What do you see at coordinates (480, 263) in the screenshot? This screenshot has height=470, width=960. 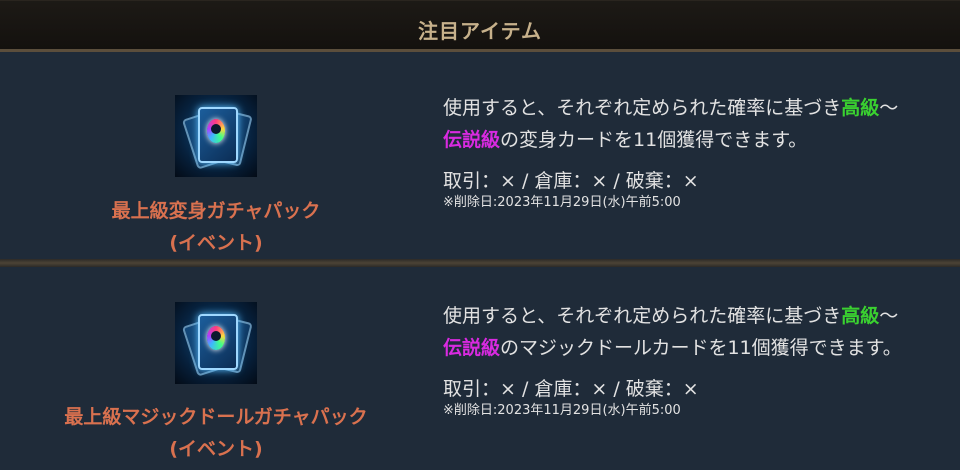 I see `item-divider` at bounding box center [480, 263].